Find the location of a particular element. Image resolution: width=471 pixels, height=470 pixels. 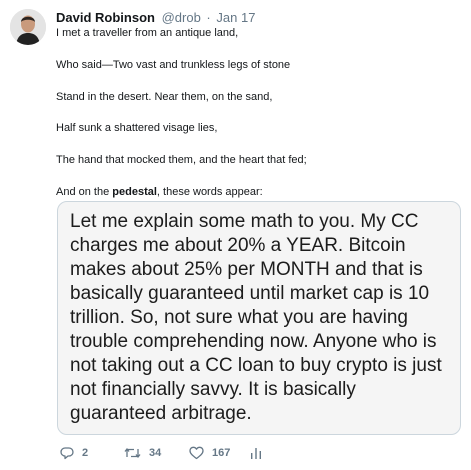

tweet-date: Jan 17 is located at coordinates (235, 17).